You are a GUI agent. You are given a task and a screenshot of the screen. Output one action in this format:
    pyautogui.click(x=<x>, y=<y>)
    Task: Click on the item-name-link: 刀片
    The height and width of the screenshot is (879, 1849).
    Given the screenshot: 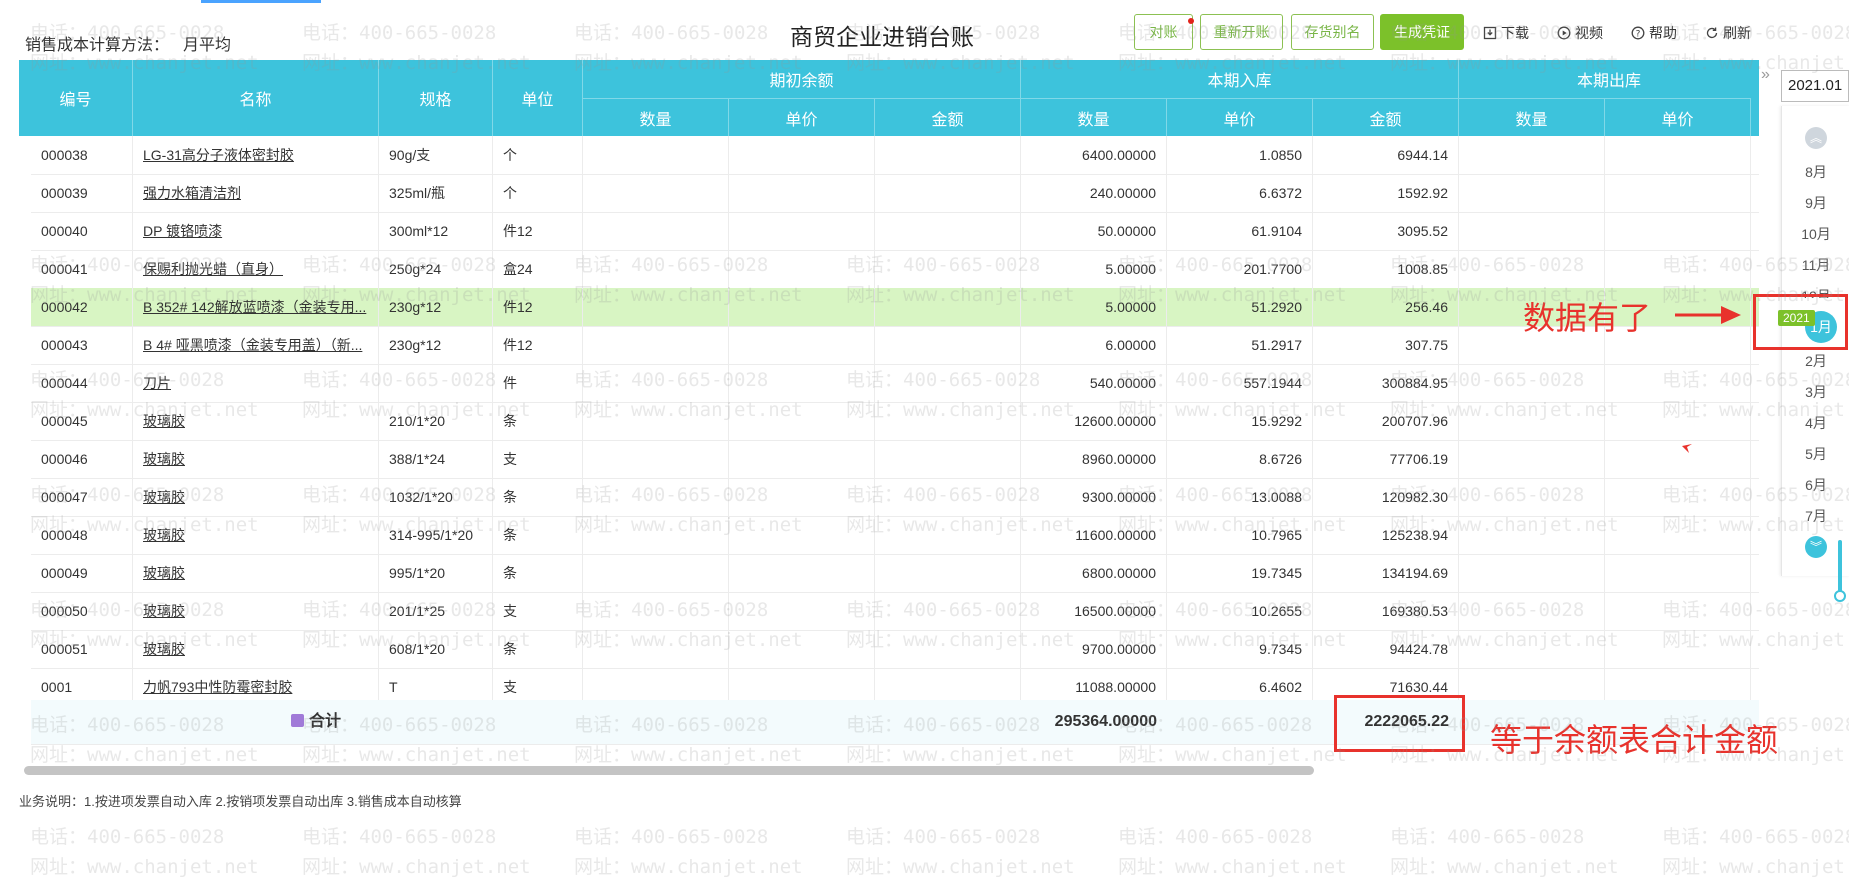 What is the action you would take?
    pyautogui.click(x=157, y=383)
    